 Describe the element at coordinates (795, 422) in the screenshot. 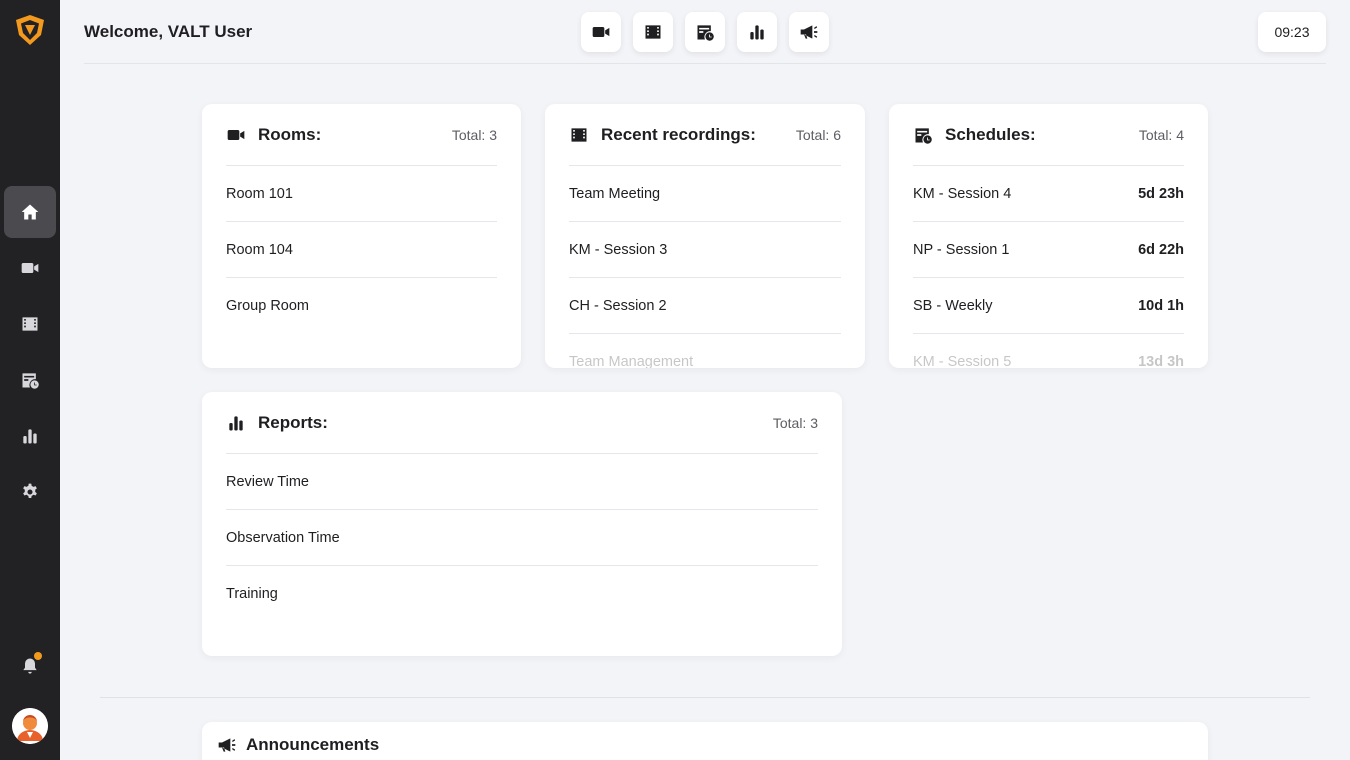

I see `reports-card-total: Total: 3` at that location.